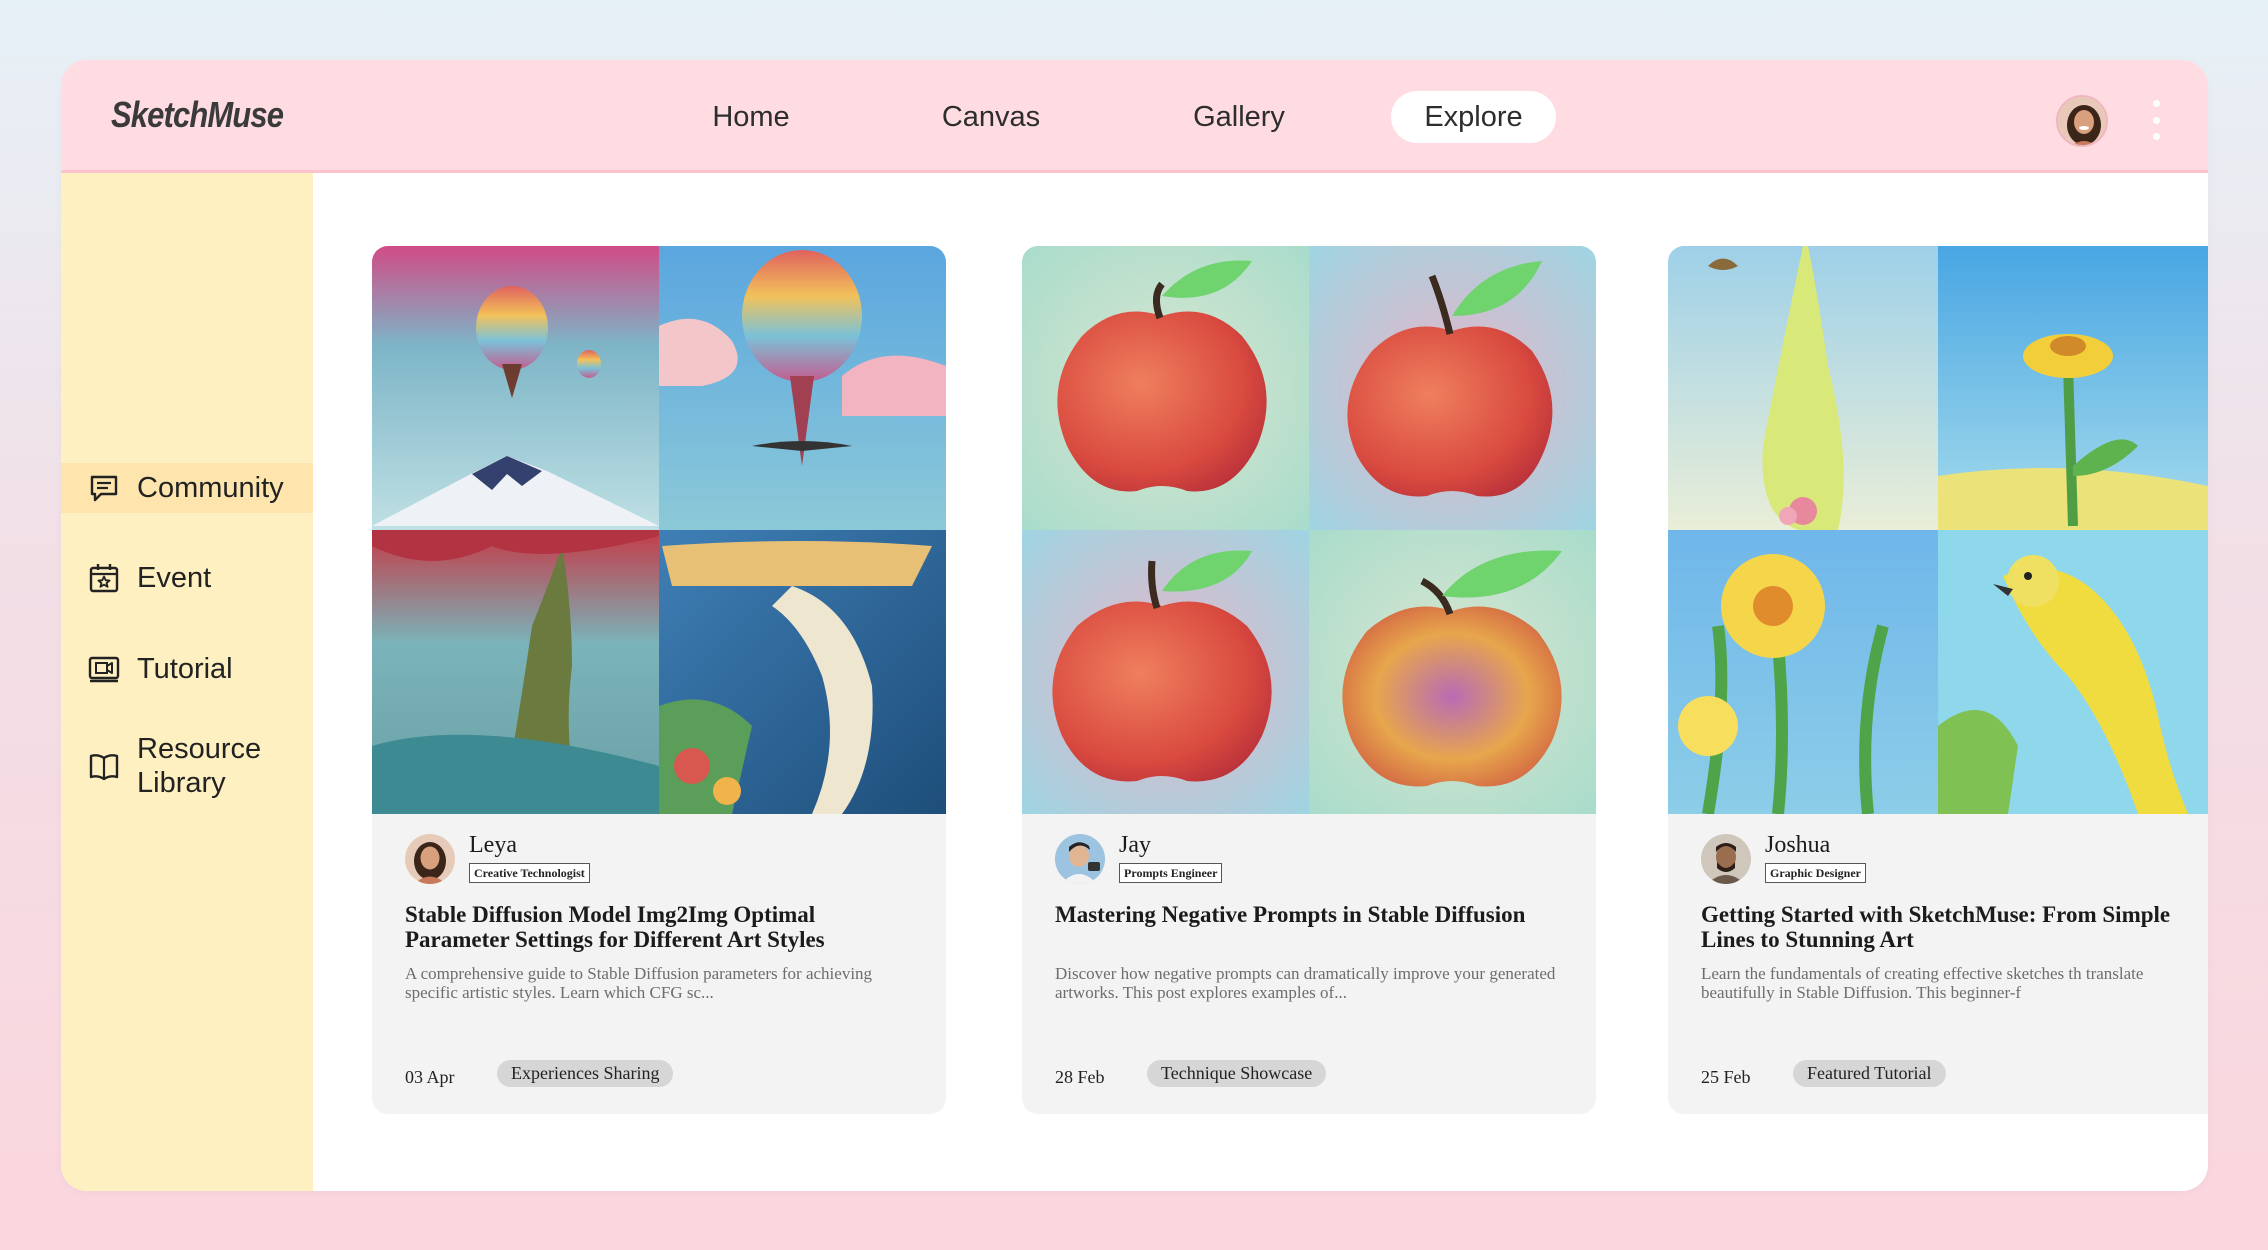  Describe the element at coordinates (1815, 873) in the screenshot. I see `author-role-badge: Graphic Designer` at that location.